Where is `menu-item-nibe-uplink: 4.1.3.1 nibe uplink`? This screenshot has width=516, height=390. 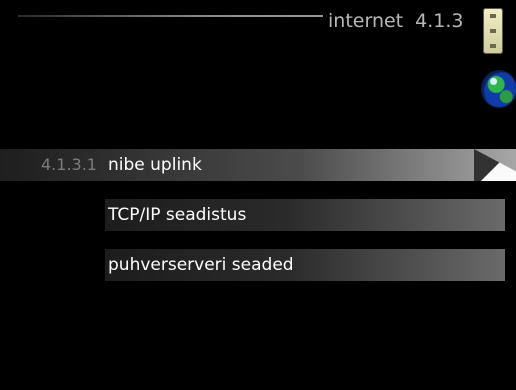
menu-item-nibe-uplink: 4.1.3.1 nibe uplink is located at coordinates (258, 165).